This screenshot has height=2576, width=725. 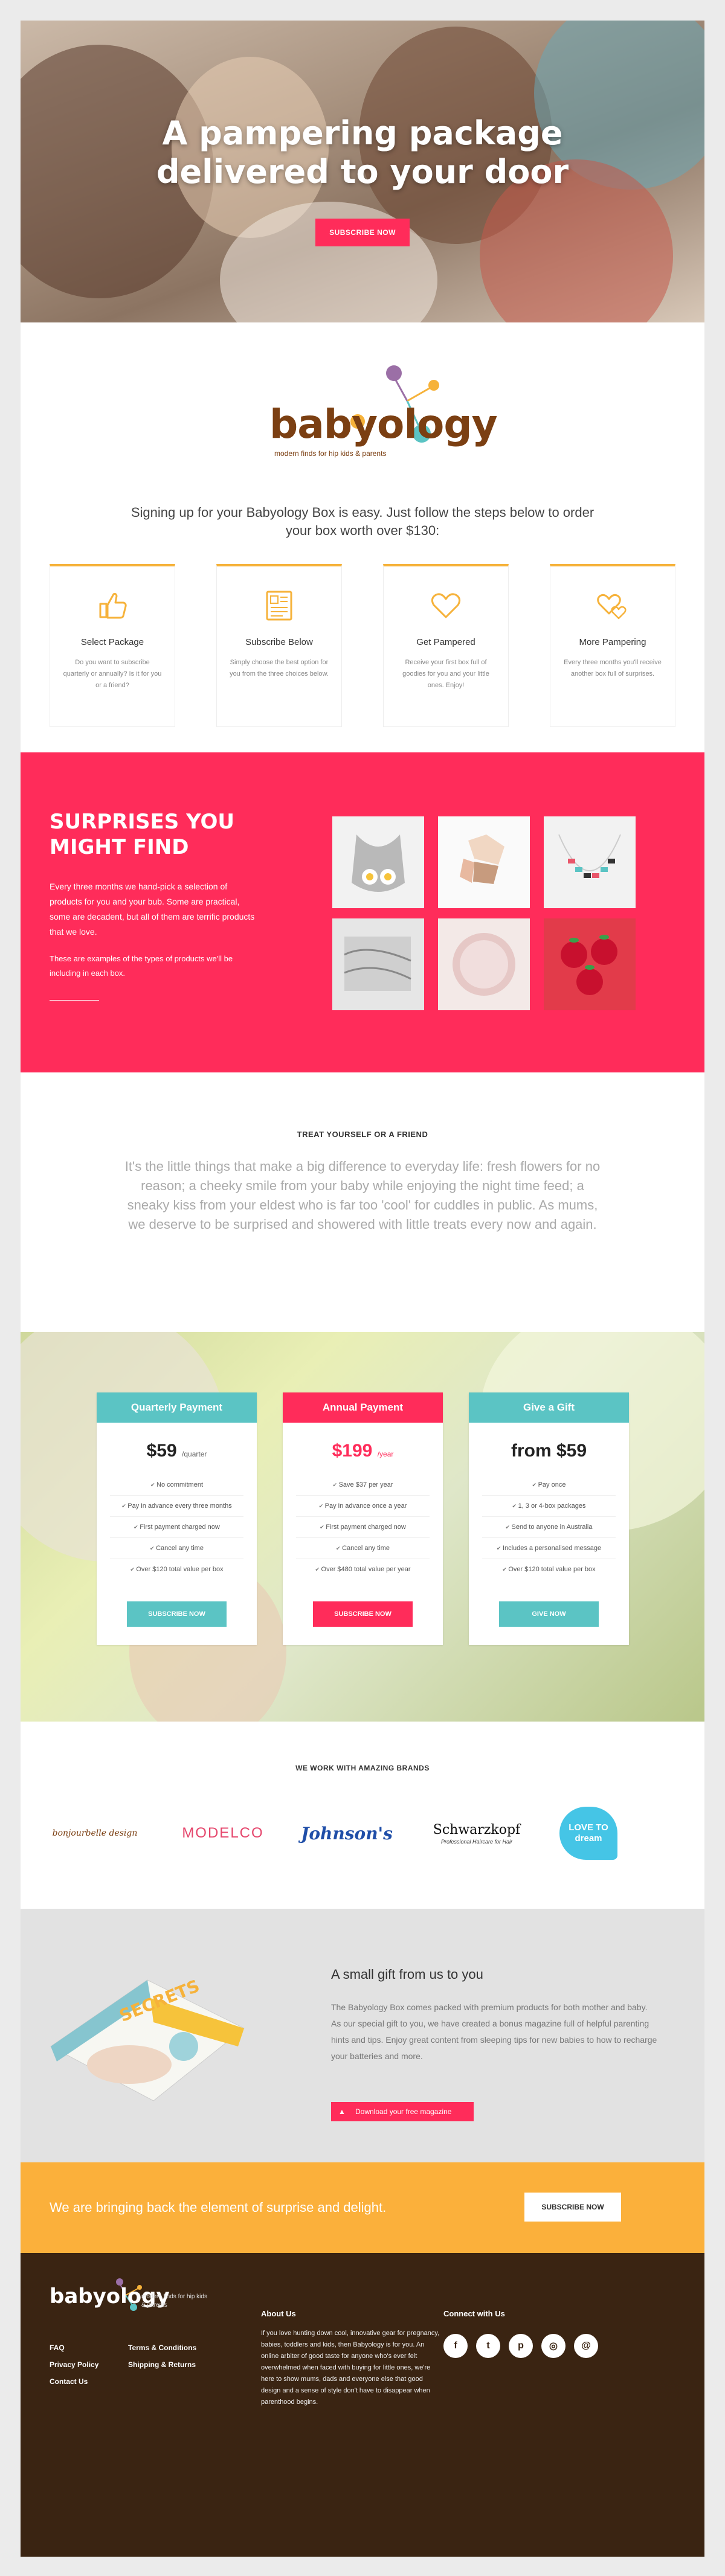 What do you see at coordinates (362, 232) in the screenshot?
I see `hero-subscribe-button: SUBSCRIBE NOW` at bounding box center [362, 232].